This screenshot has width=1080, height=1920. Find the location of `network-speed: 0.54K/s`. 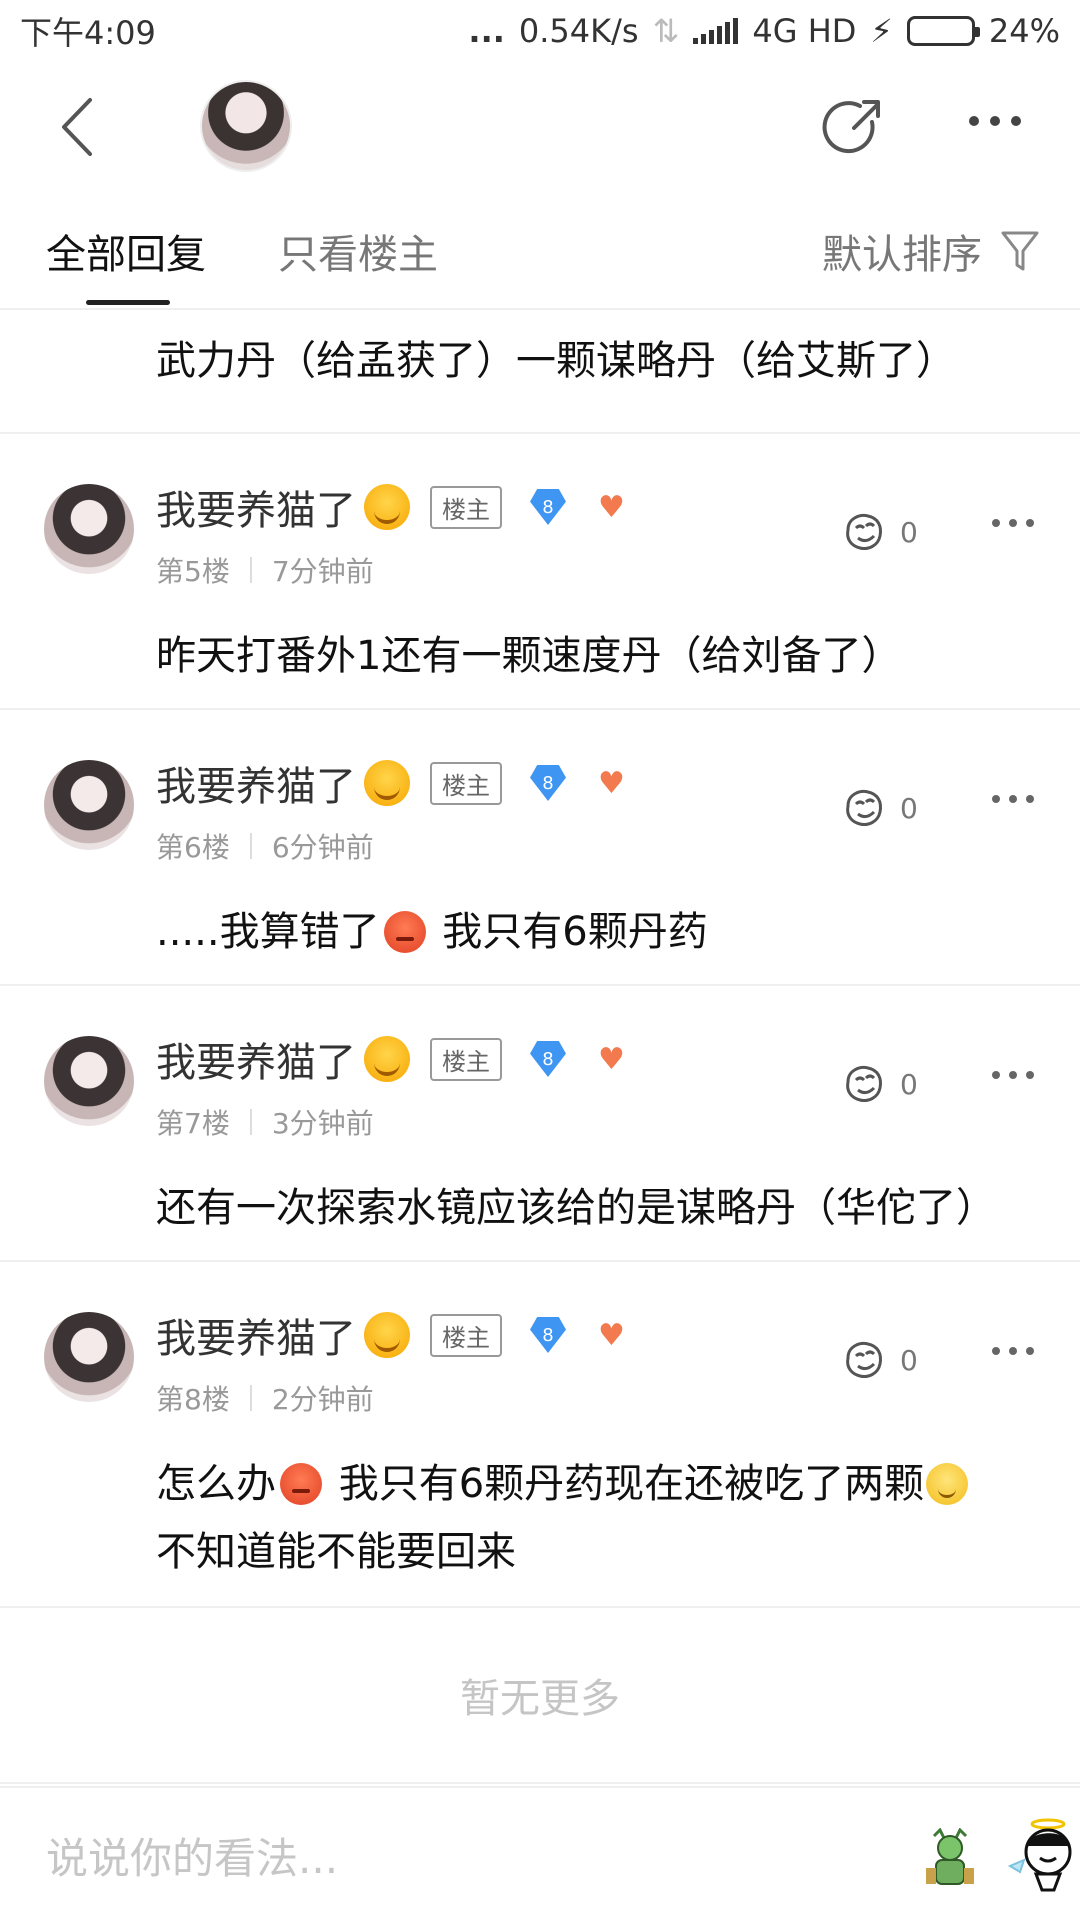

network-speed: 0.54K/s is located at coordinates (578, 31).